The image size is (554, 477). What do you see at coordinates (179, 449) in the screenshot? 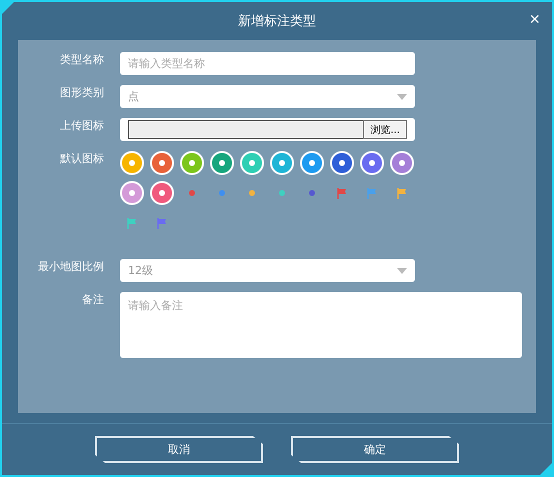
I see `cancel-button: 取消` at bounding box center [179, 449].